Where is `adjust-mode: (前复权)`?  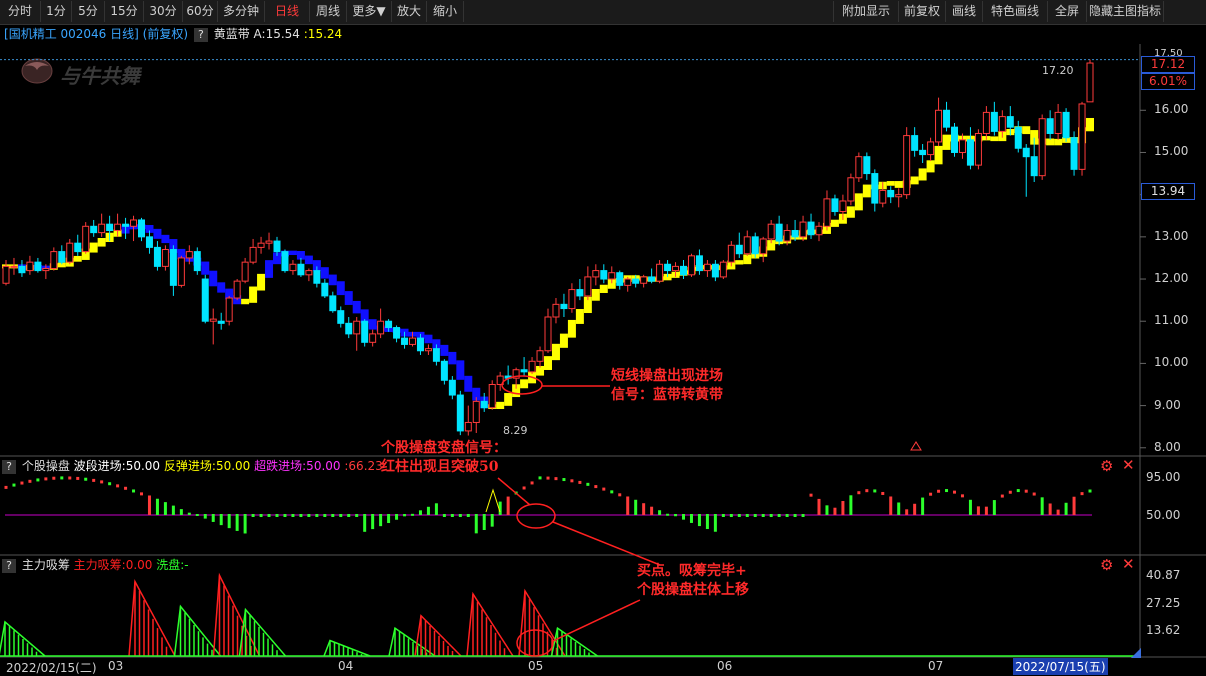
adjust-mode: (前复权) is located at coordinates (165, 34).